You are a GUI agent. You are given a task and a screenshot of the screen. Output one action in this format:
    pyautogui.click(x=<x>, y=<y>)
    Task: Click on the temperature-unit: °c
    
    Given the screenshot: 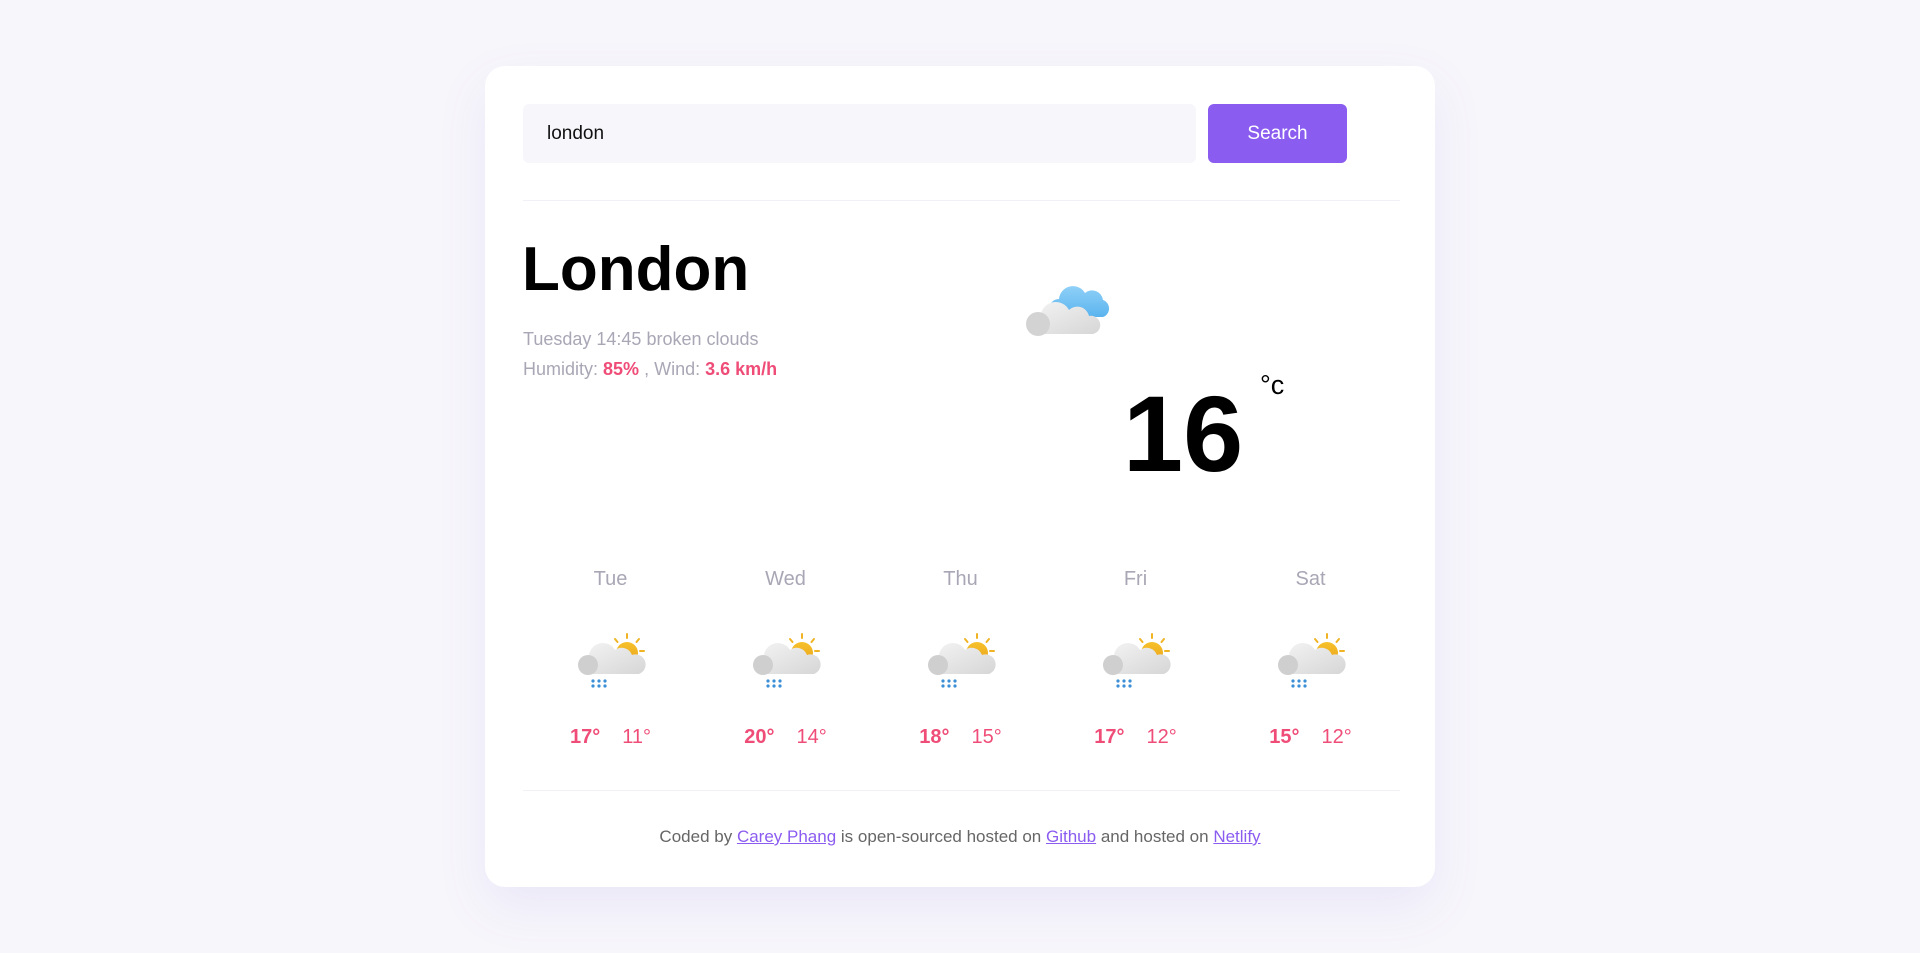 What is the action you would take?
    pyautogui.click(x=1272, y=385)
    